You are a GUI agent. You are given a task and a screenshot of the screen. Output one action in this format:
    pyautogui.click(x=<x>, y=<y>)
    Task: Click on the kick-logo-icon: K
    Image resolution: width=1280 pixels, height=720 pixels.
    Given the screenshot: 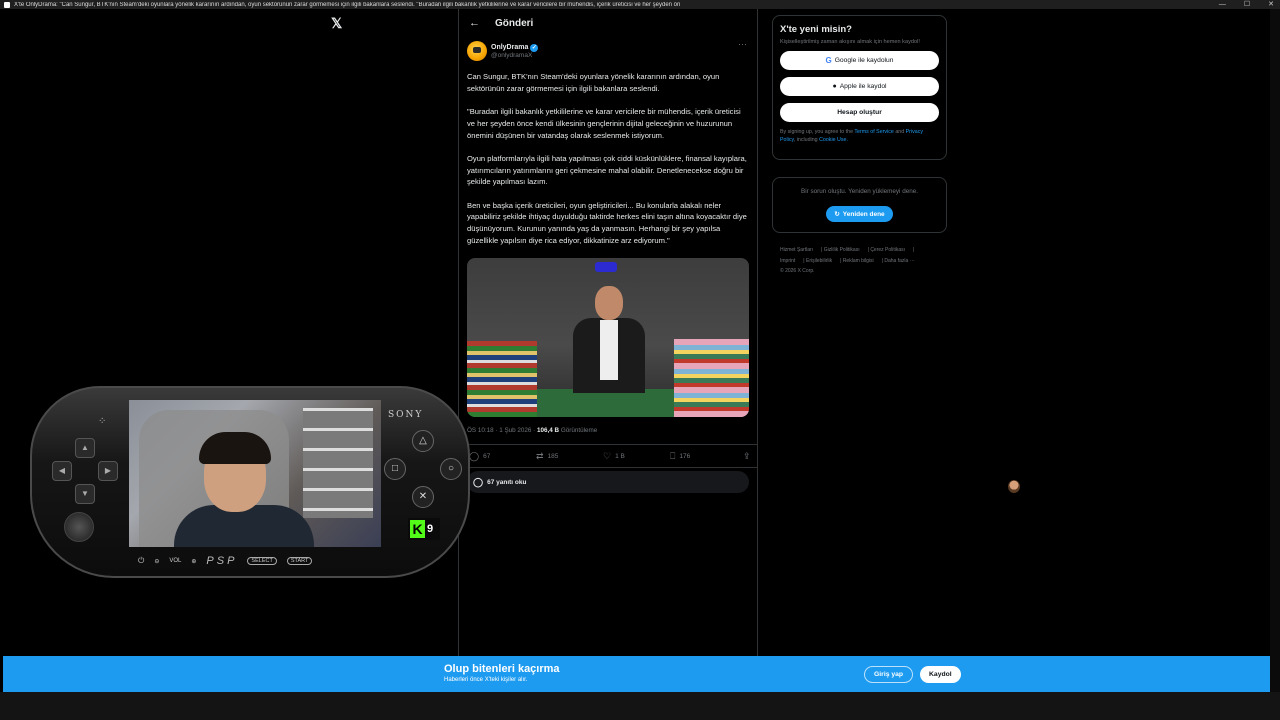 What is the action you would take?
    pyautogui.click(x=417, y=529)
    